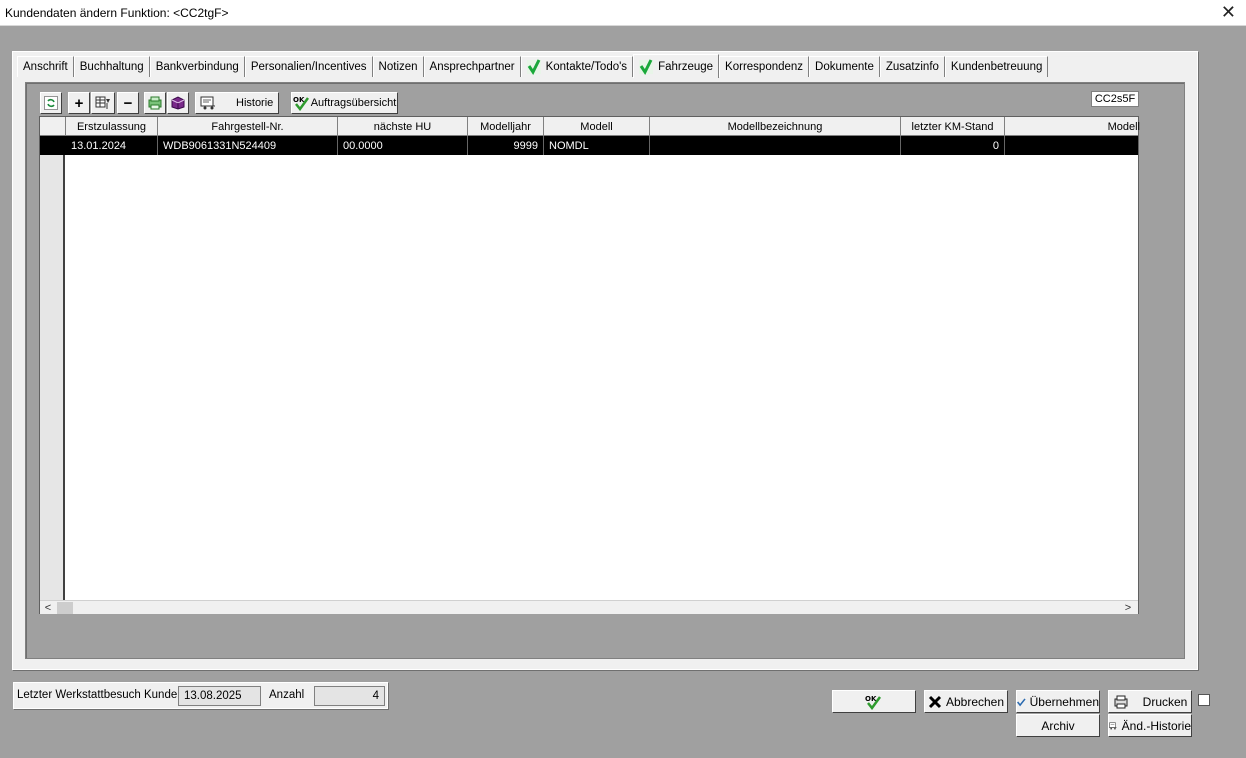 This screenshot has width=1246, height=758. I want to click on print-list-button, so click(155, 103).